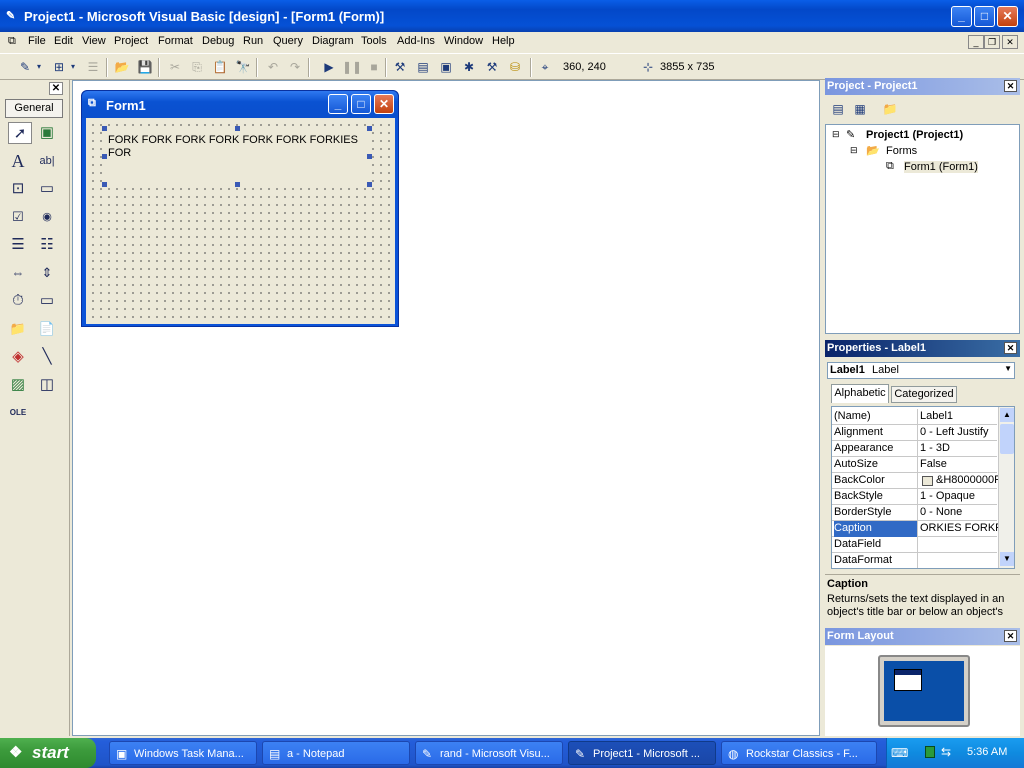  What do you see at coordinates (12, 41) in the screenshot?
I see `mdi-form-icon: ⧉` at bounding box center [12, 41].